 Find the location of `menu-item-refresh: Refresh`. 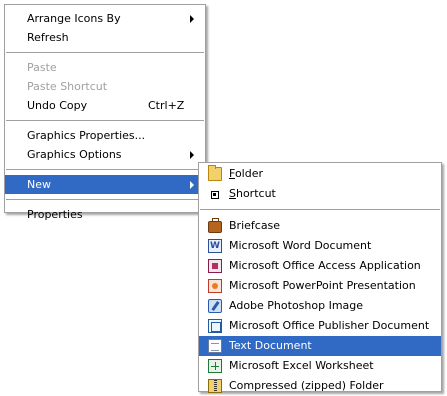

menu-item-refresh: Refresh is located at coordinates (105, 37).